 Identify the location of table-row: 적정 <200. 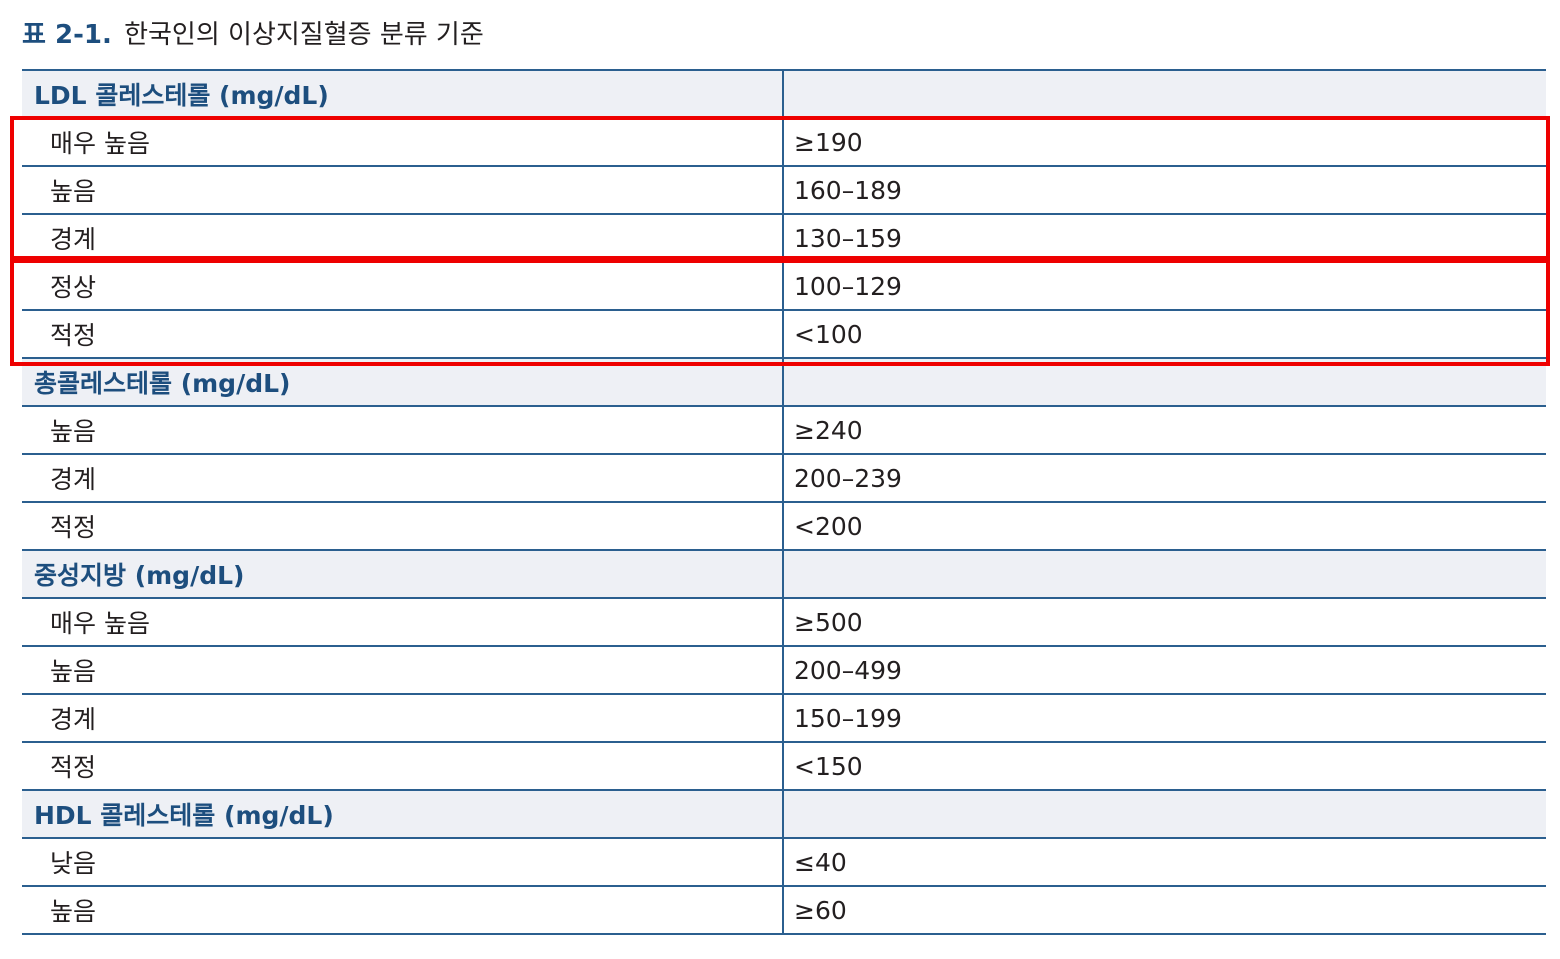
(784, 527).